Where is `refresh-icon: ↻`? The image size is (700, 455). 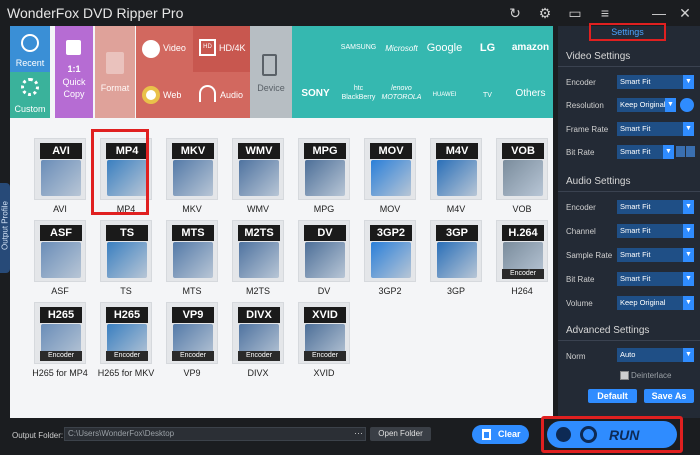 refresh-icon: ↻ is located at coordinates (515, 13).